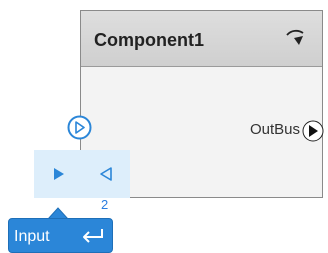 The image size is (328, 253). I want to click on output-port-icon, so click(313, 131).